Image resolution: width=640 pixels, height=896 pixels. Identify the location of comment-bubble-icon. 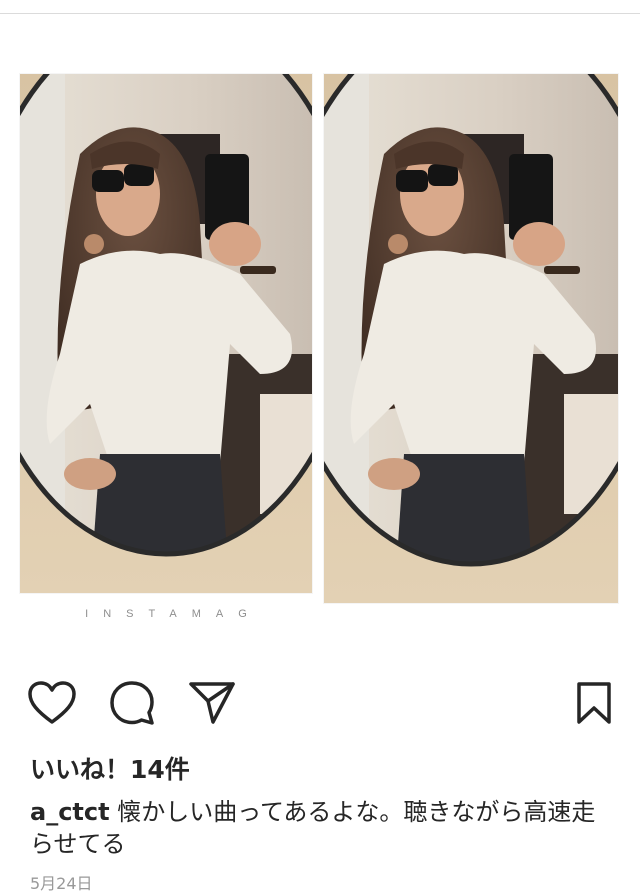
(132, 703).